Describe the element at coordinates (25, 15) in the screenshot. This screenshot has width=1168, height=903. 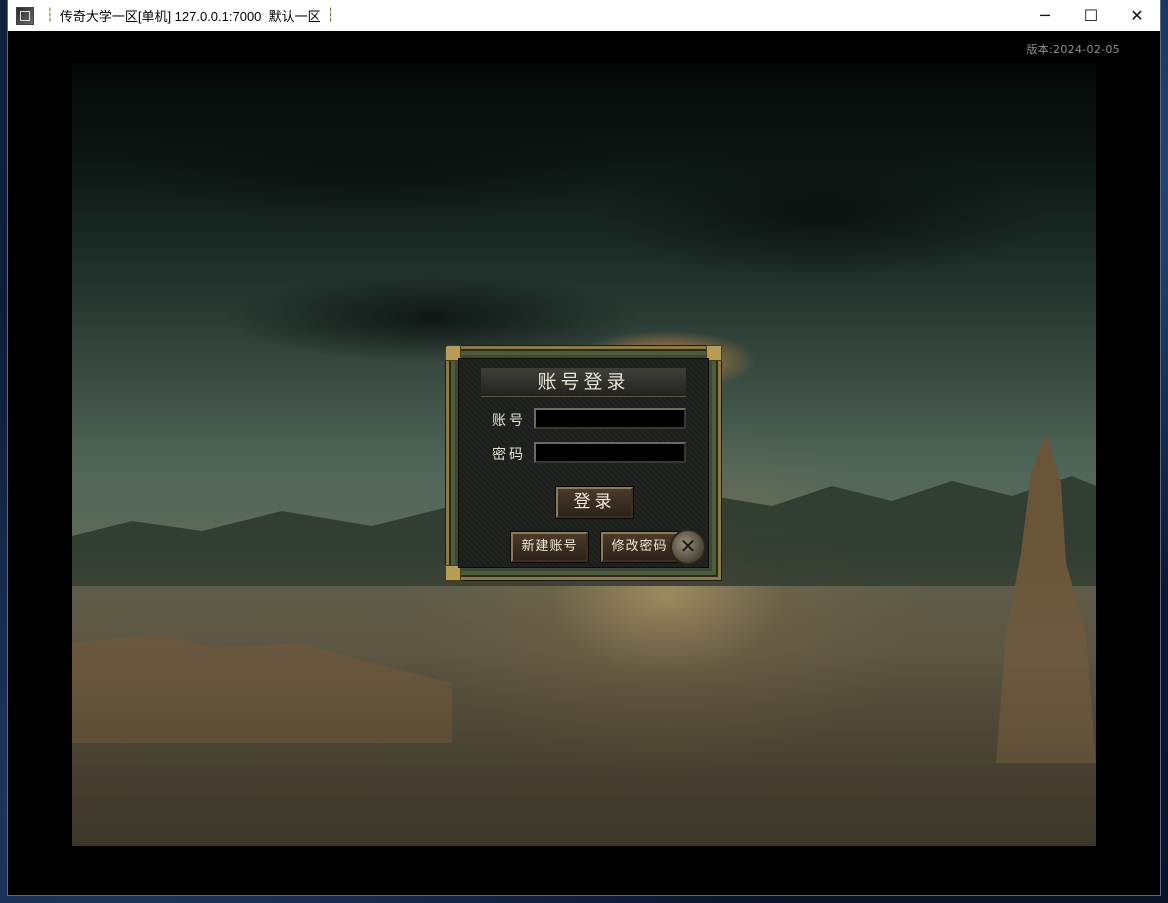
I see `app-icon` at that location.